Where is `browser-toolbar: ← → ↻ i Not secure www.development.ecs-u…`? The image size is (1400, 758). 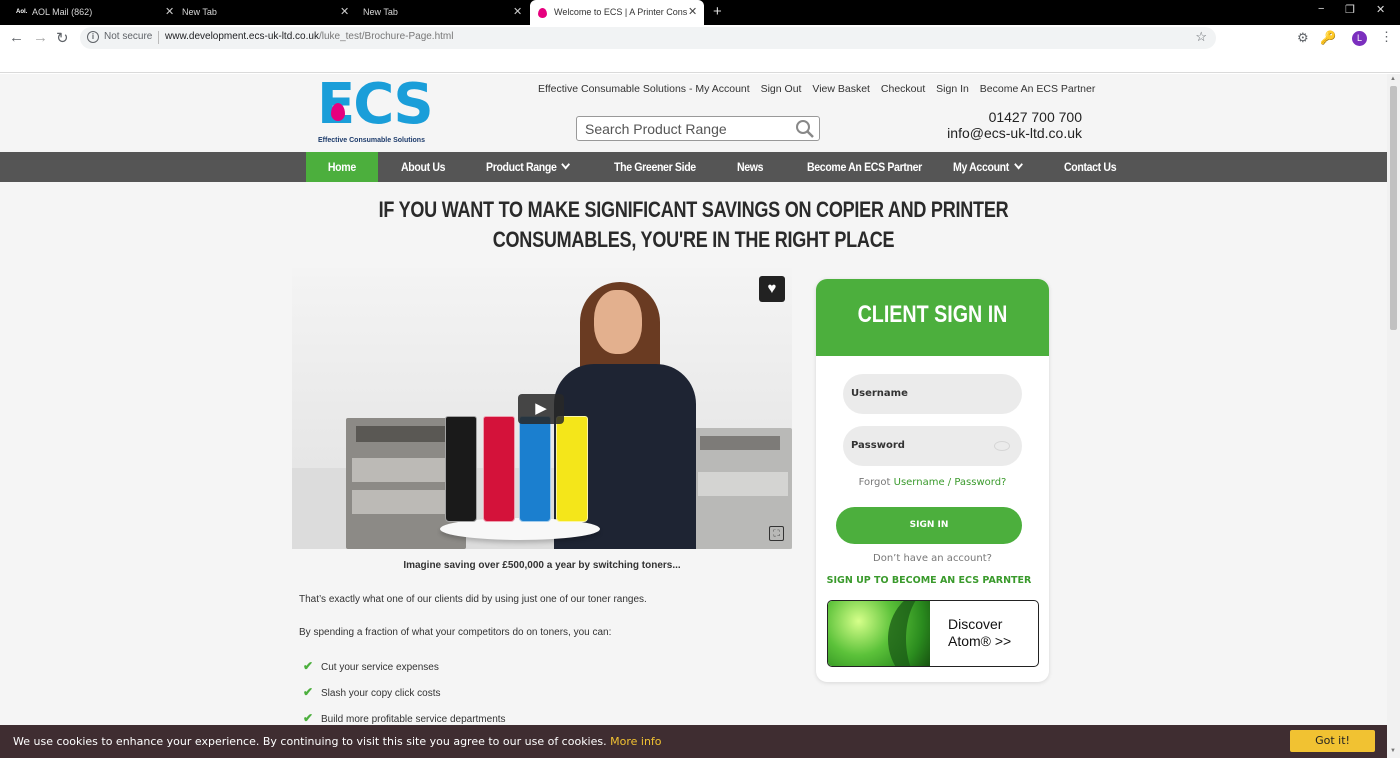
browser-toolbar: ← → ↻ i Not secure www.development.ecs-u… is located at coordinates (700, 49).